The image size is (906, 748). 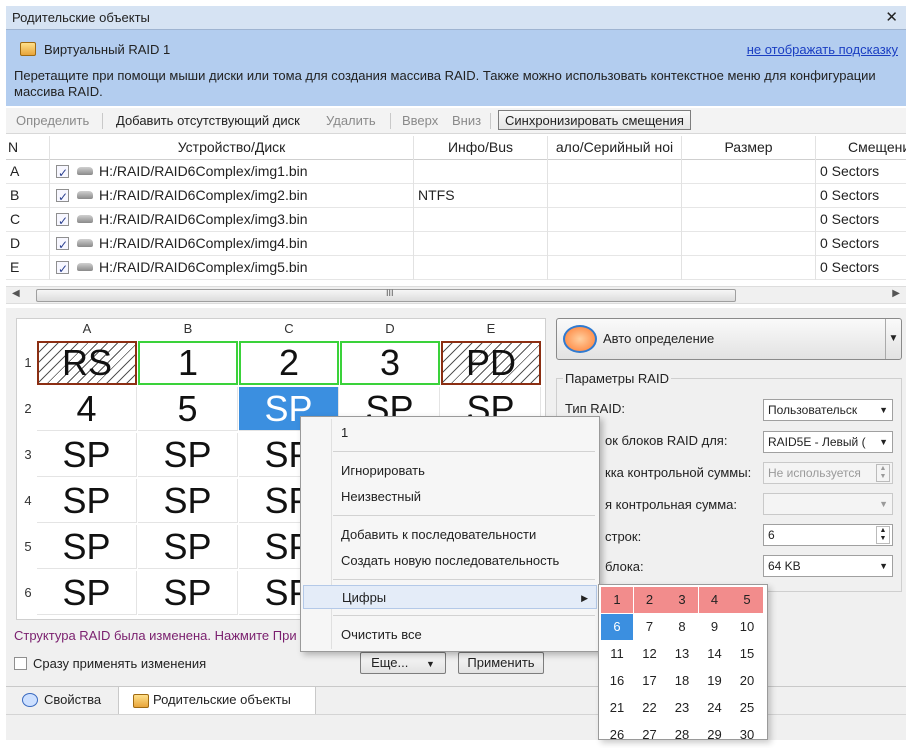 What do you see at coordinates (383, 470) in the screenshot?
I see `menu-item-ignore: Игнорировать` at bounding box center [383, 470].